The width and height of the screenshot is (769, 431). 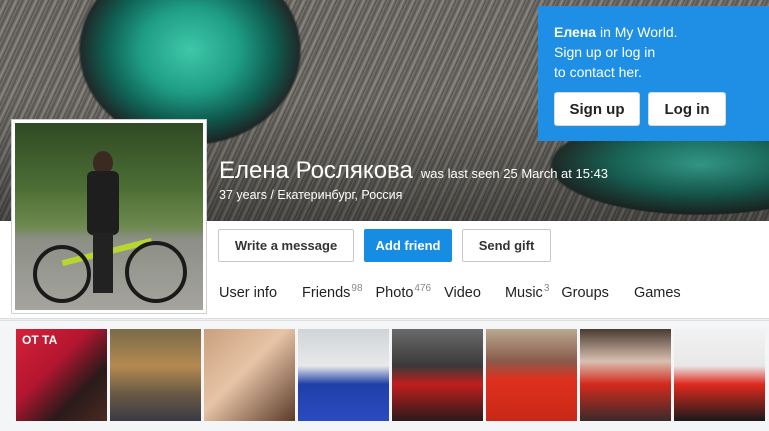 What do you see at coordinates (40, 340) in the screenshot?
I see `photo-caption: ОТ ТА` at bounding box center [40, 340].